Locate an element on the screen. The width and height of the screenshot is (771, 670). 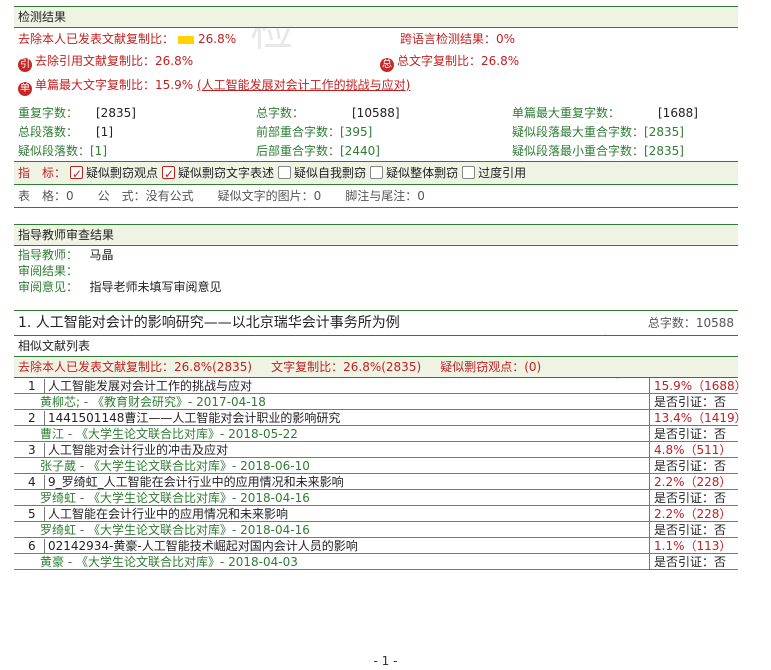
similar-item-title: 4 9_罗绮虹_人工智能在会计行业中的应用情况和未来影响 is located at coordinates (331, 482).